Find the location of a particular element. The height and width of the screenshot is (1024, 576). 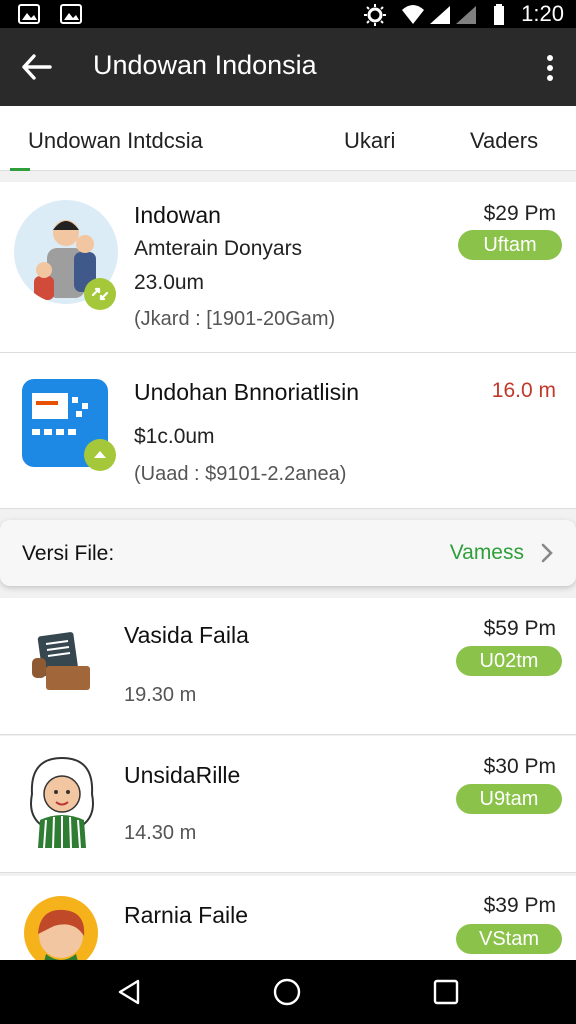

item-subtitle: Amterain Donyars is located at coordinates (218, 248).